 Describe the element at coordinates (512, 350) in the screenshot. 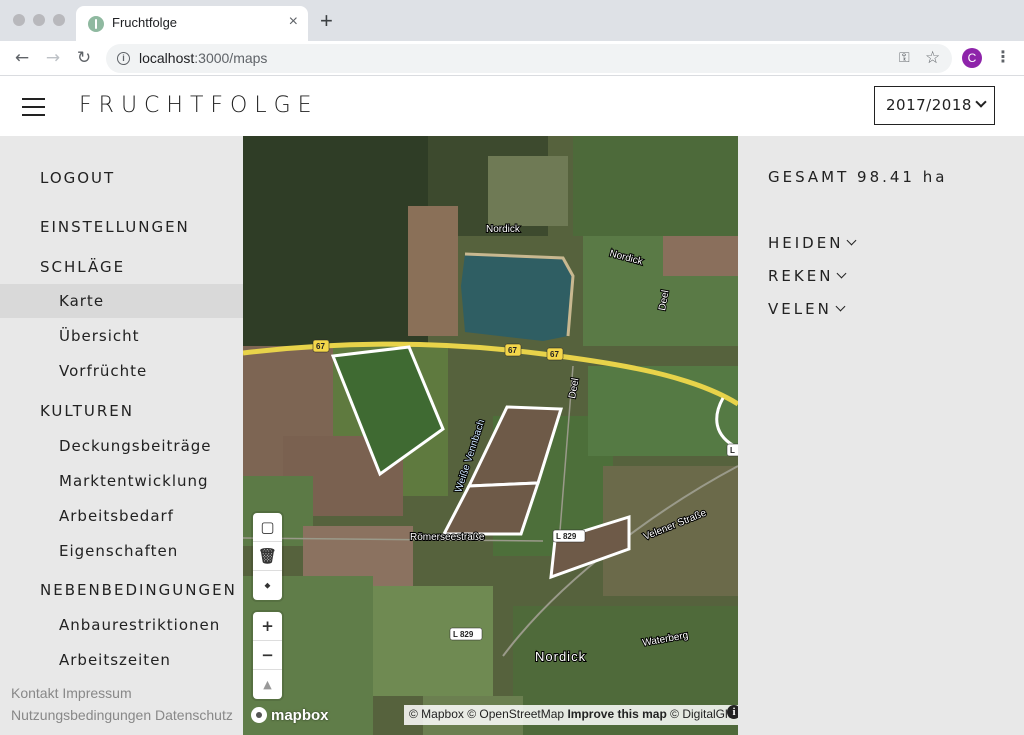

I see `road-label-67-b: 67` at that location.